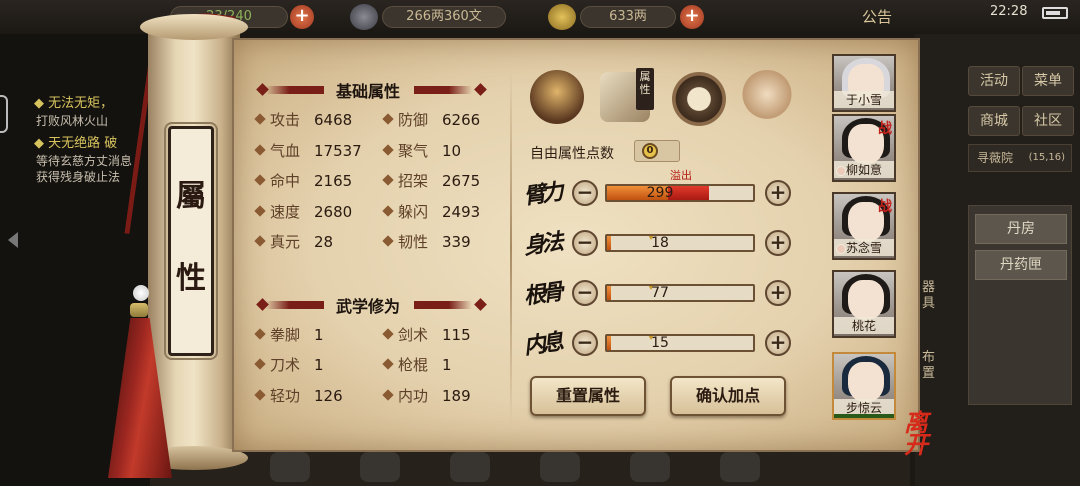  I want to click on breath-bar: 15, so click(680, 343).